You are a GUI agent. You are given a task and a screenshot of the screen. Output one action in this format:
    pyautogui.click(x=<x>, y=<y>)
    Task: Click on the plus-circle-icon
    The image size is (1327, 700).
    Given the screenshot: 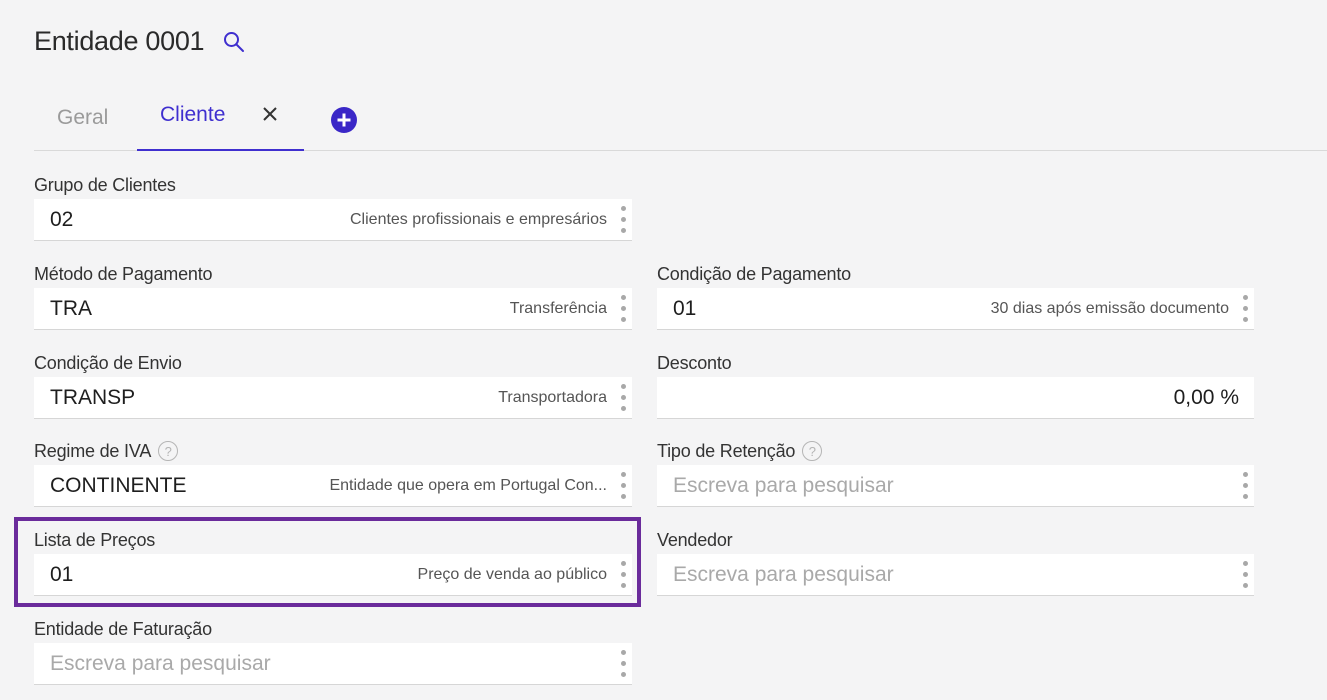 What is the action you would take?
    pyautogui.click(x=344, y=120)
    